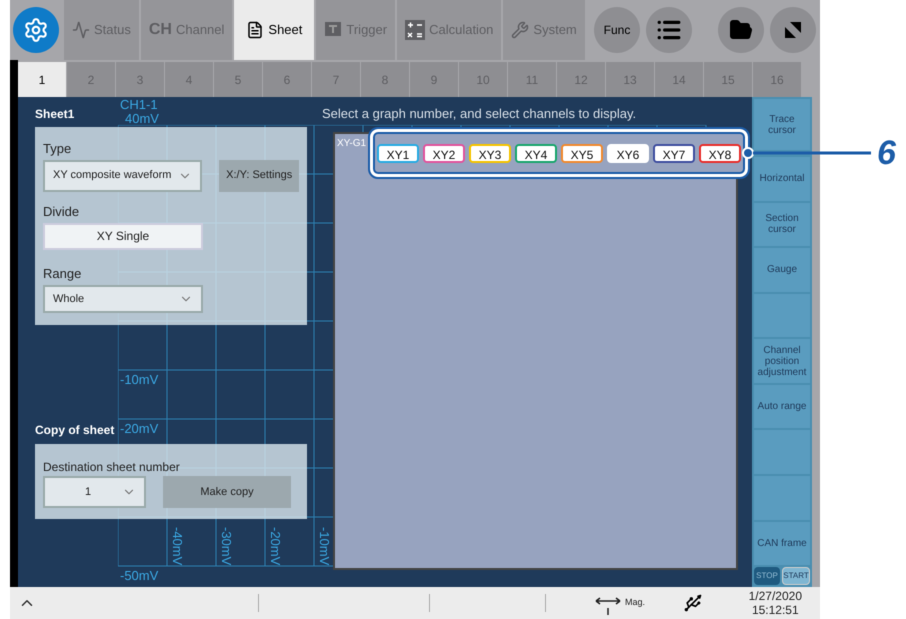 The image size is (906, 619). What do you see at coordinates (61, 211) in the screenshot?
I see `divide-label: Divide` at bounding box center [61, 211].